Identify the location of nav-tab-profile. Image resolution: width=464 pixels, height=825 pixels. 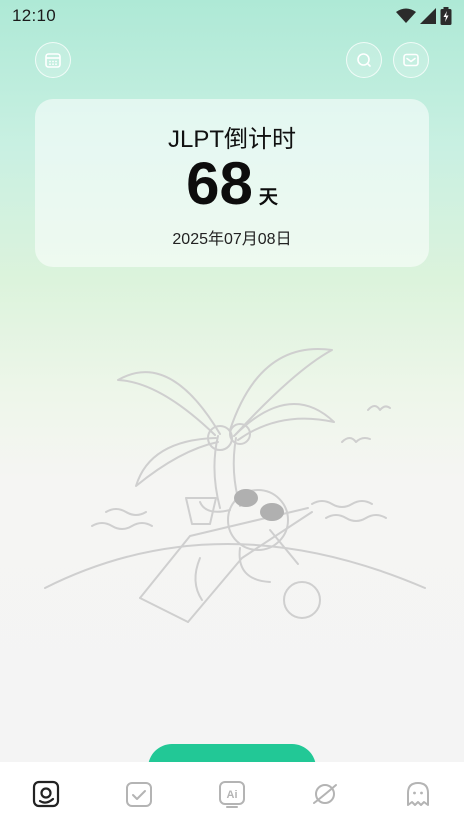
(418, 793).